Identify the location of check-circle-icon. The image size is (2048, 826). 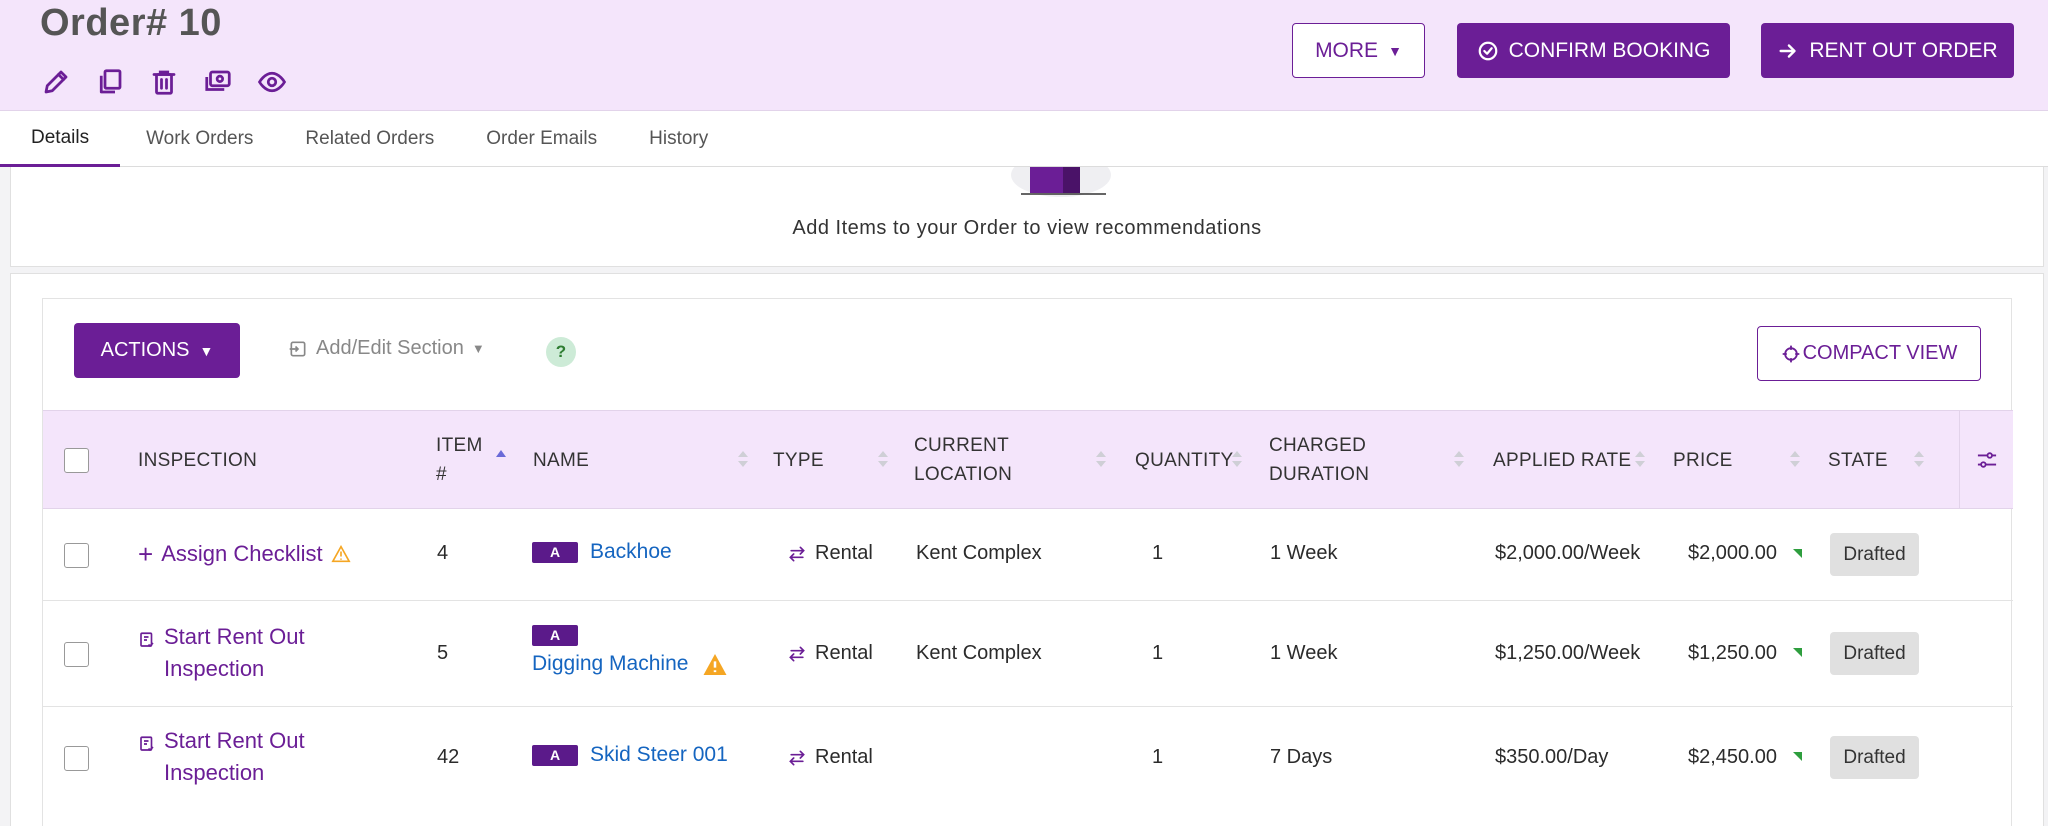
(1487, 50).